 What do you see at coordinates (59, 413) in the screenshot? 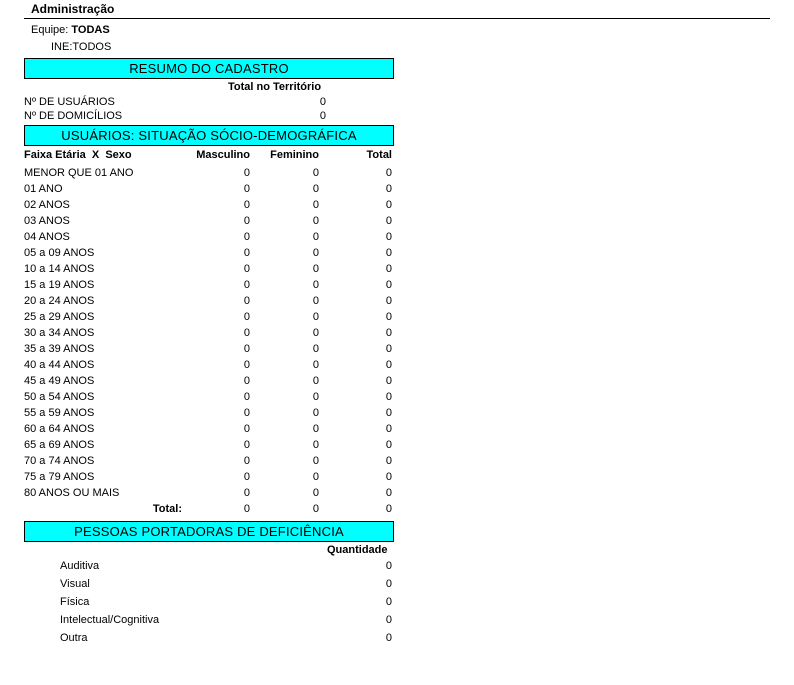
I see `row-label: 55 a 59 ANOS` at bounding box center [59, 413].